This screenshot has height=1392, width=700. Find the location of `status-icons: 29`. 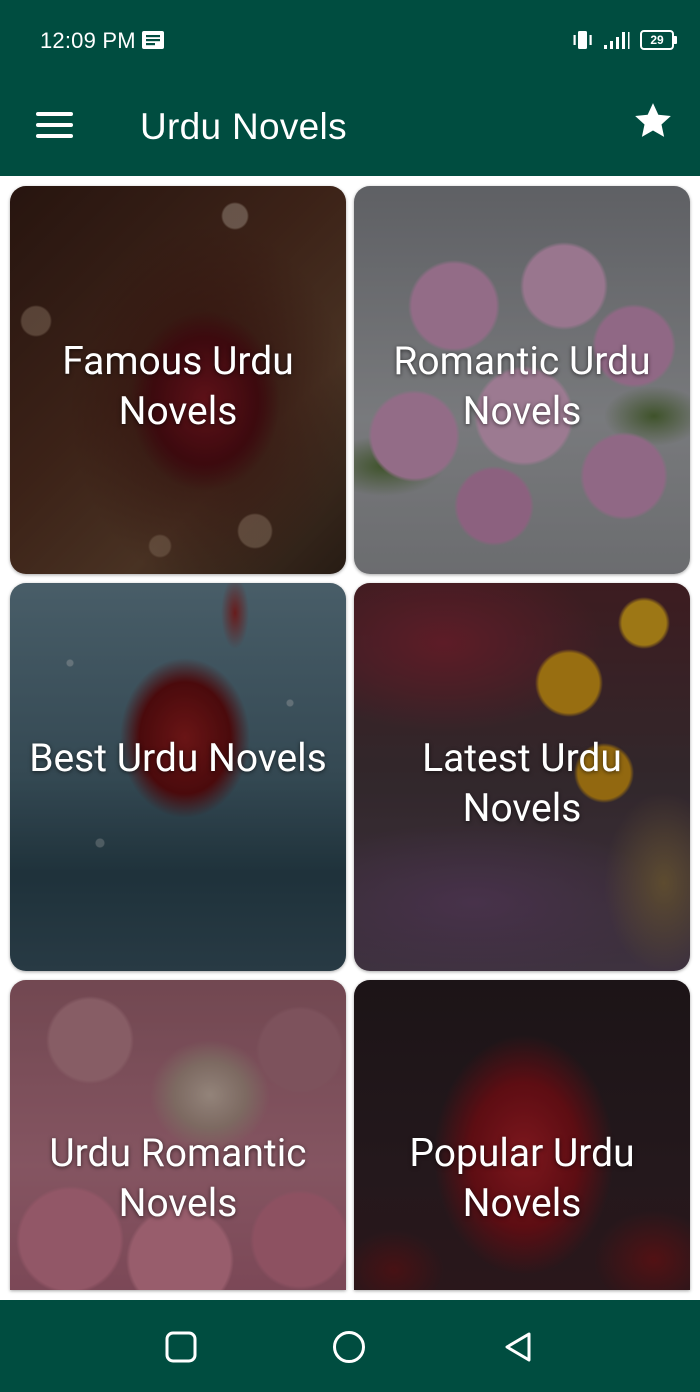

status-icons: 29 is located at coordinates (624, 40).